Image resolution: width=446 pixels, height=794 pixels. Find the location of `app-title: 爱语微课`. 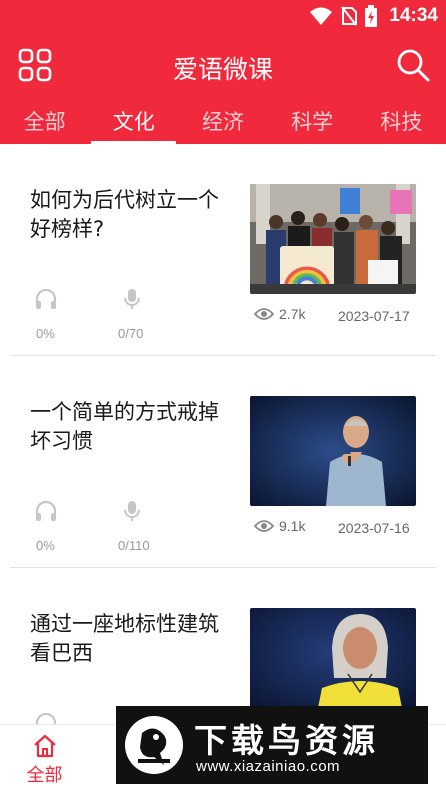

app-title: 爱语微课 is located at coordinates (222, 69).